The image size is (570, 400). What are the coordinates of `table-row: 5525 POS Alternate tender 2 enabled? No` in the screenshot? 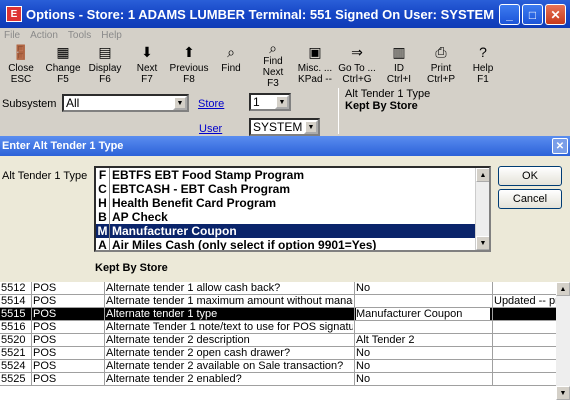 It's located at (278, 379).